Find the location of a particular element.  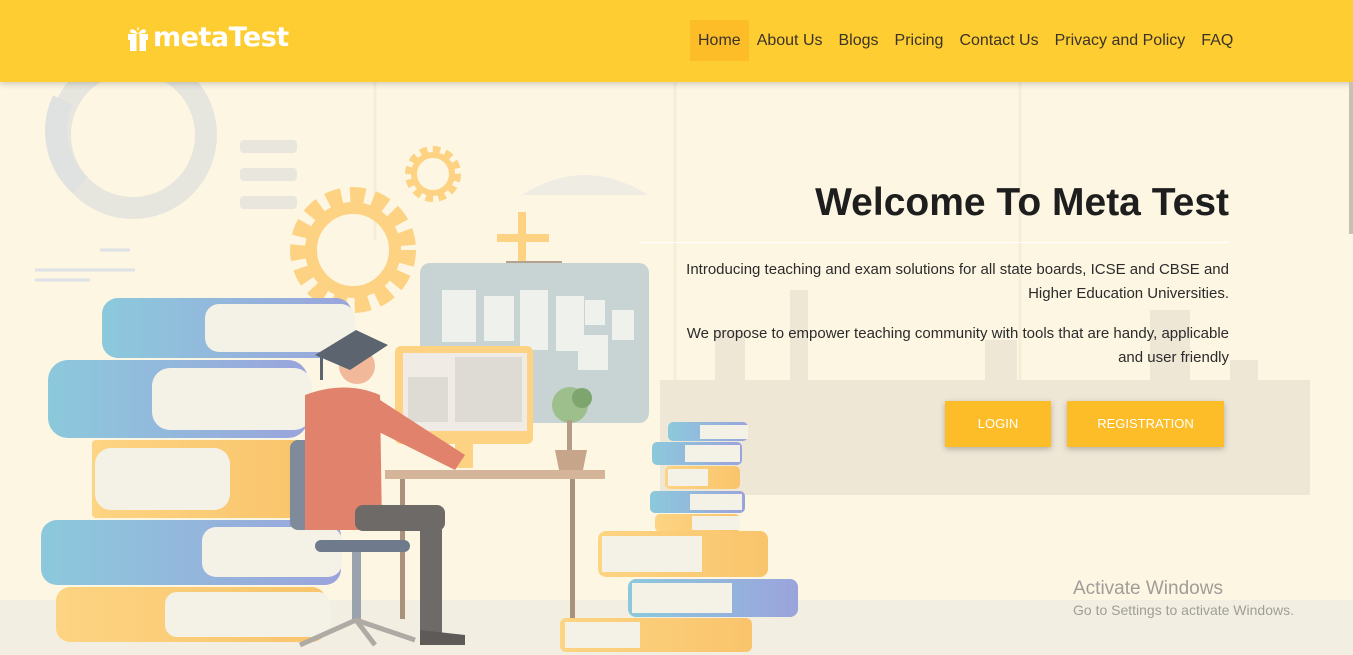

registration-button: REGISTRATION is located at coordinates (1145, 424).